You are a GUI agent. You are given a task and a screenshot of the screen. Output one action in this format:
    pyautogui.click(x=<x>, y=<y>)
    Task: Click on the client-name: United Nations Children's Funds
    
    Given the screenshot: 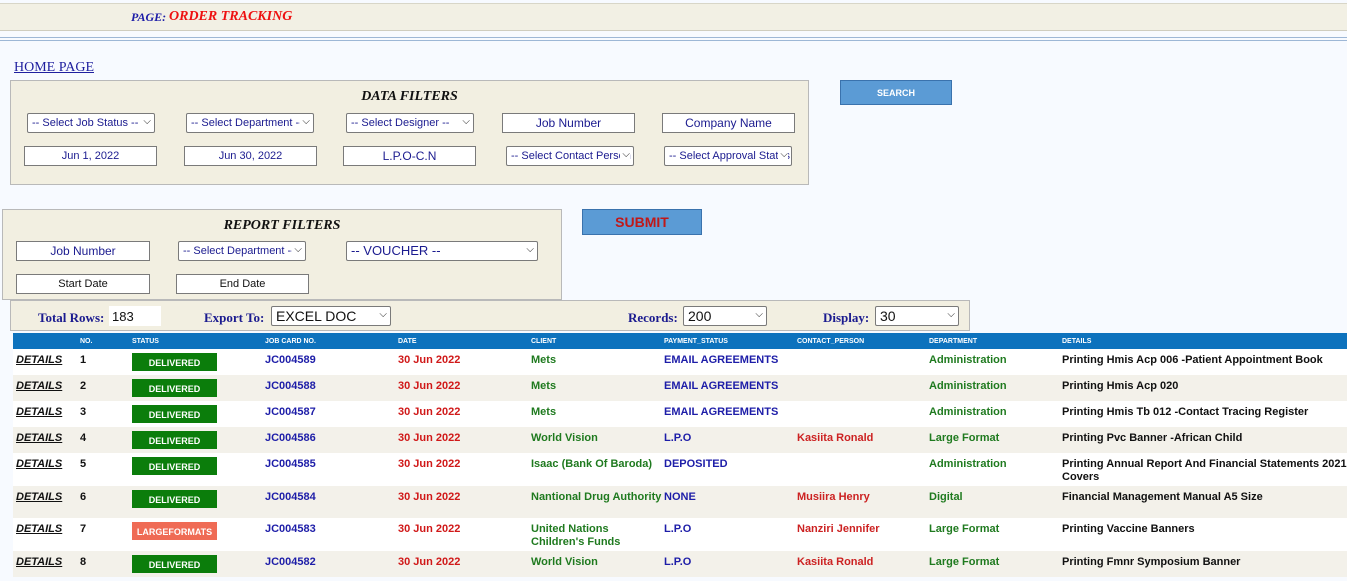 What is the action you would take?
    pyautogui.click(x=597, y=534)
    